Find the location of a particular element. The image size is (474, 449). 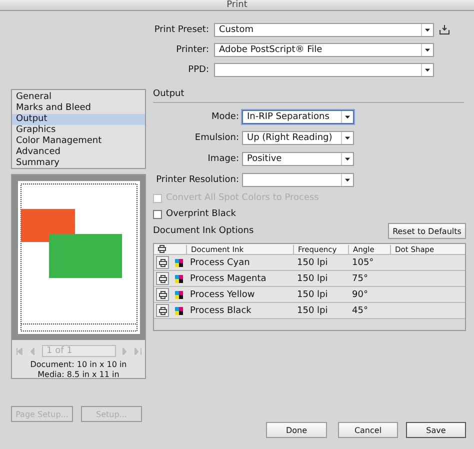

select-field: Up (Right Reading) is located at coordinates (298, 138).